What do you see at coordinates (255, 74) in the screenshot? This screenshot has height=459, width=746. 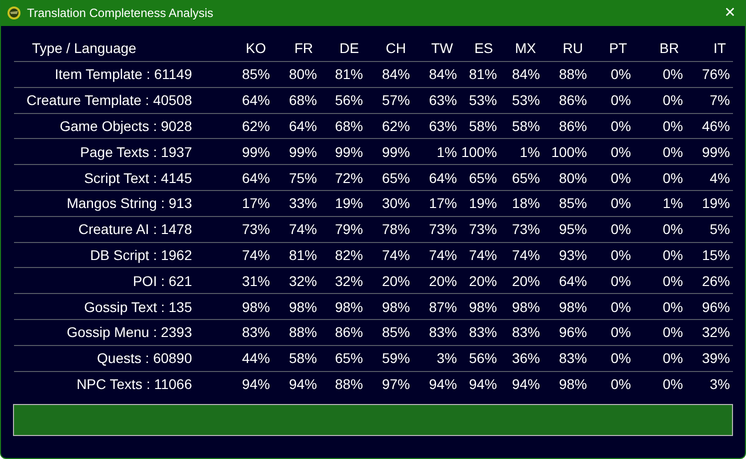 I see `table-cell-text: 85%` at bounding box center [255, 74].